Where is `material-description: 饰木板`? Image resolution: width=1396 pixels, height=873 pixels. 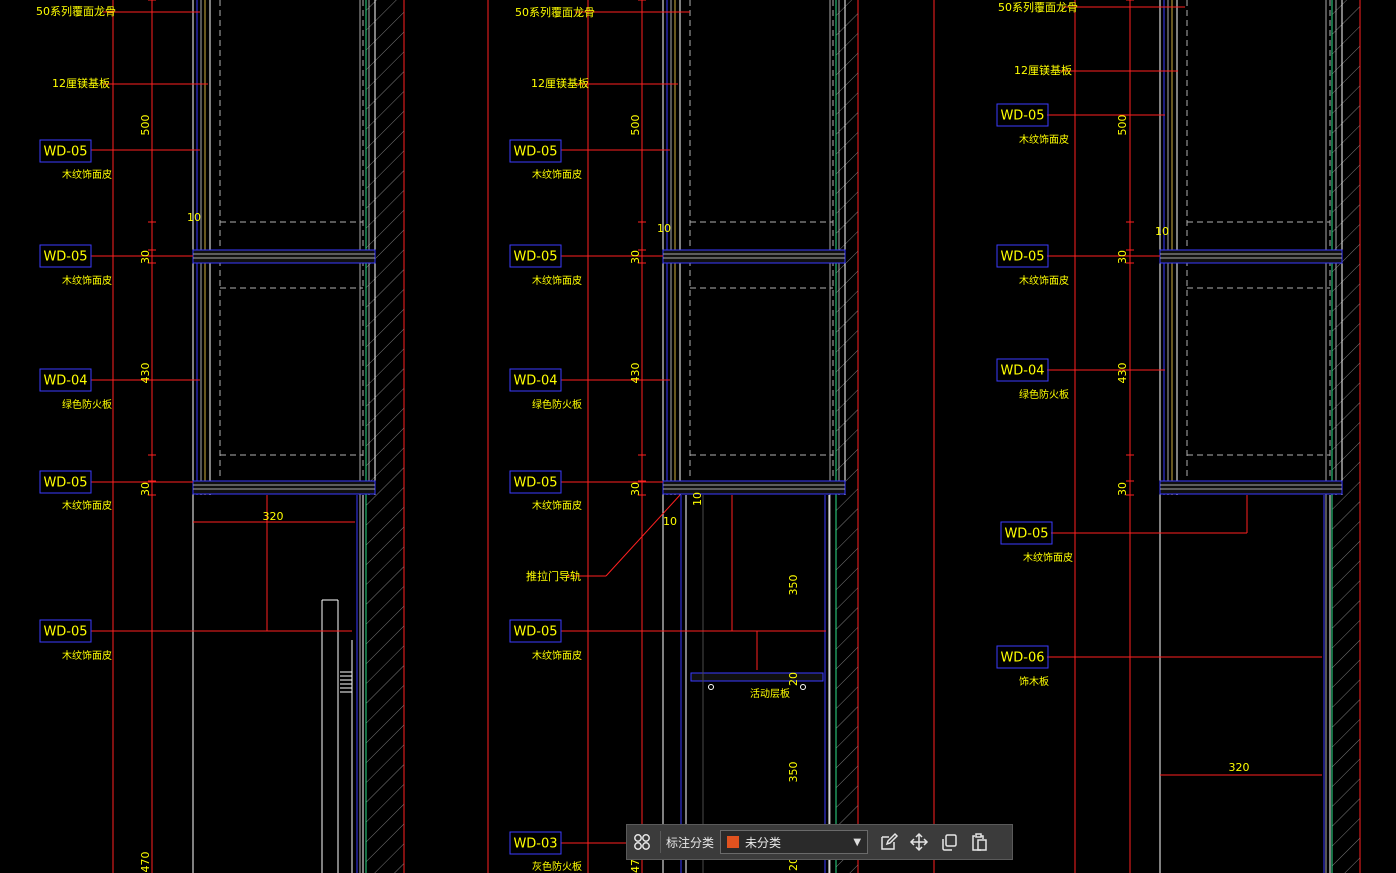 material-description: 饰木板 is located at coordinates (1034, 681).